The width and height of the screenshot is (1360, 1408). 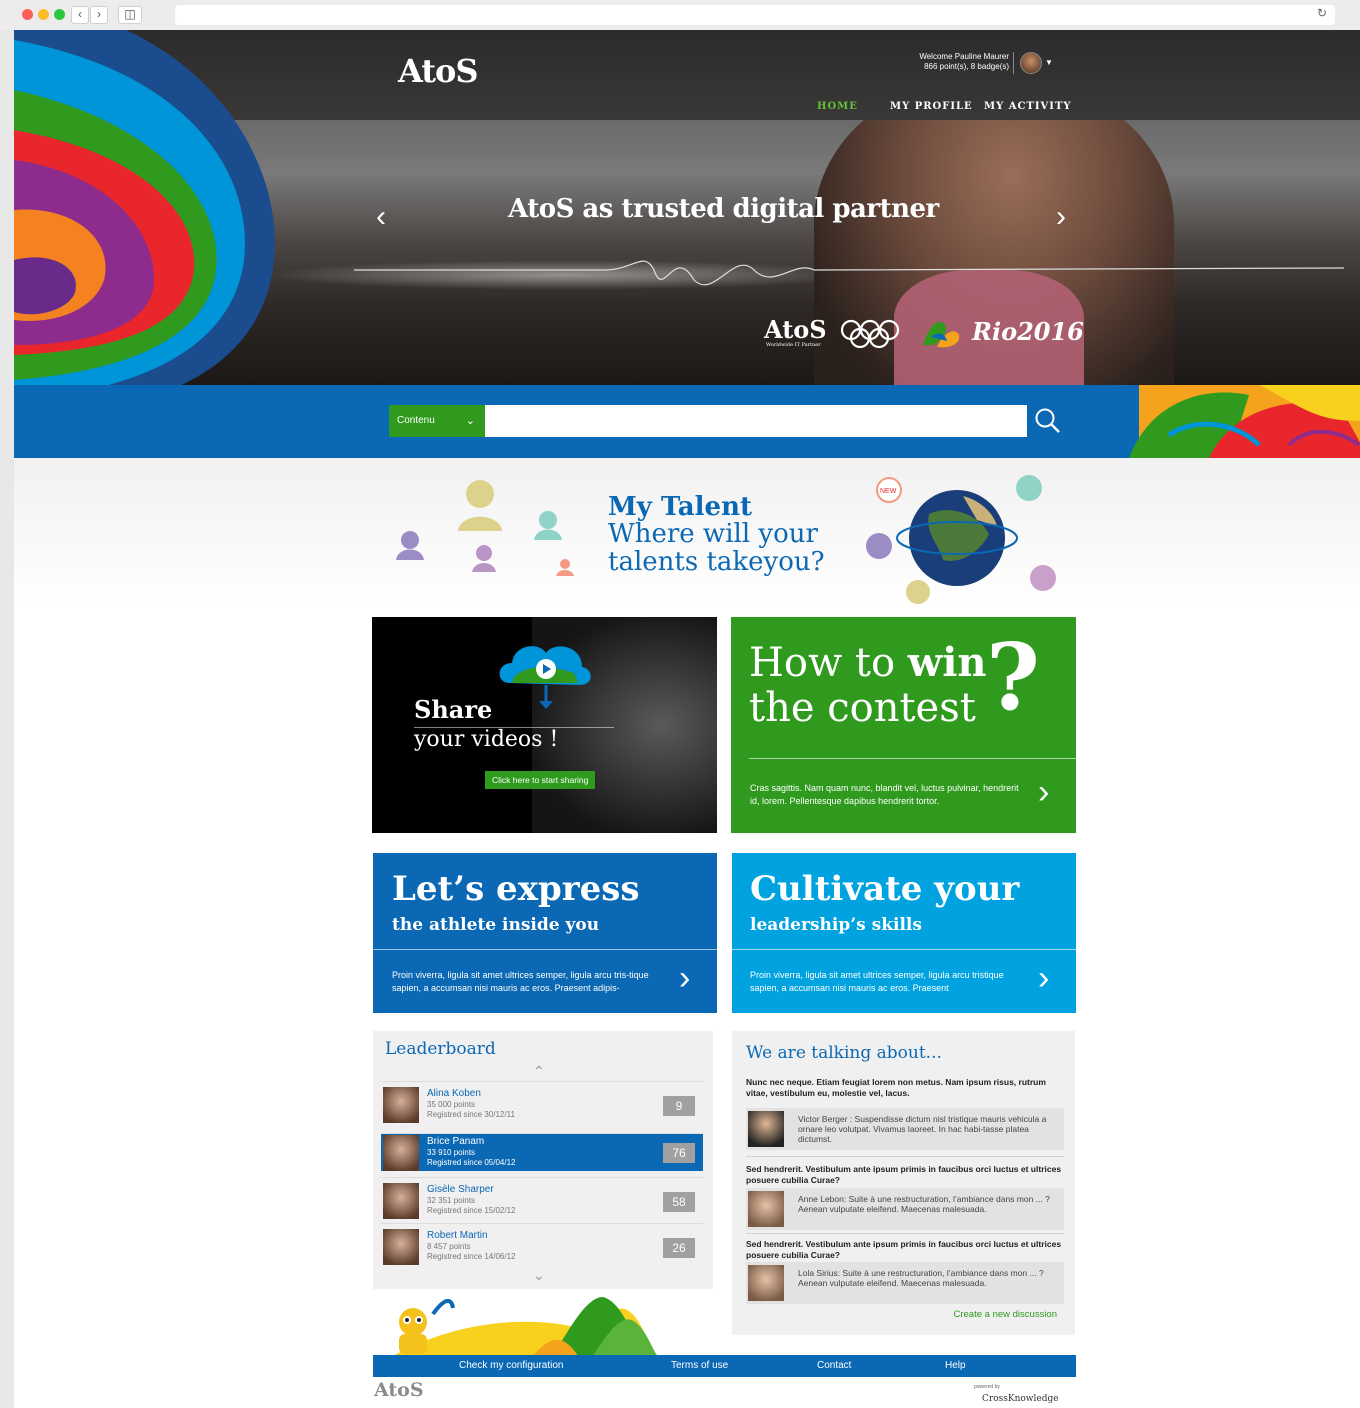 I want to click on player-points: 35 000 points, so click(x=451, y=1104).